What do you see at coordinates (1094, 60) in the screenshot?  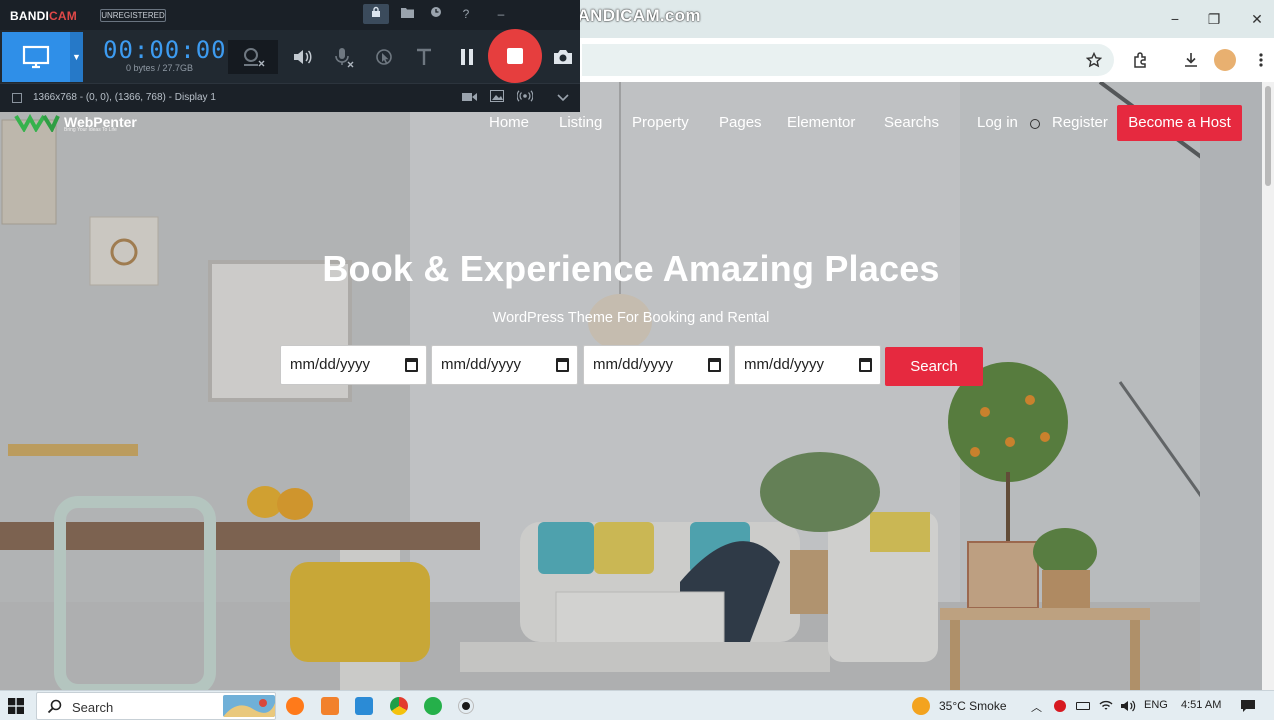 I see `bookmark-star-icon` at bounding box center [1094, 60].